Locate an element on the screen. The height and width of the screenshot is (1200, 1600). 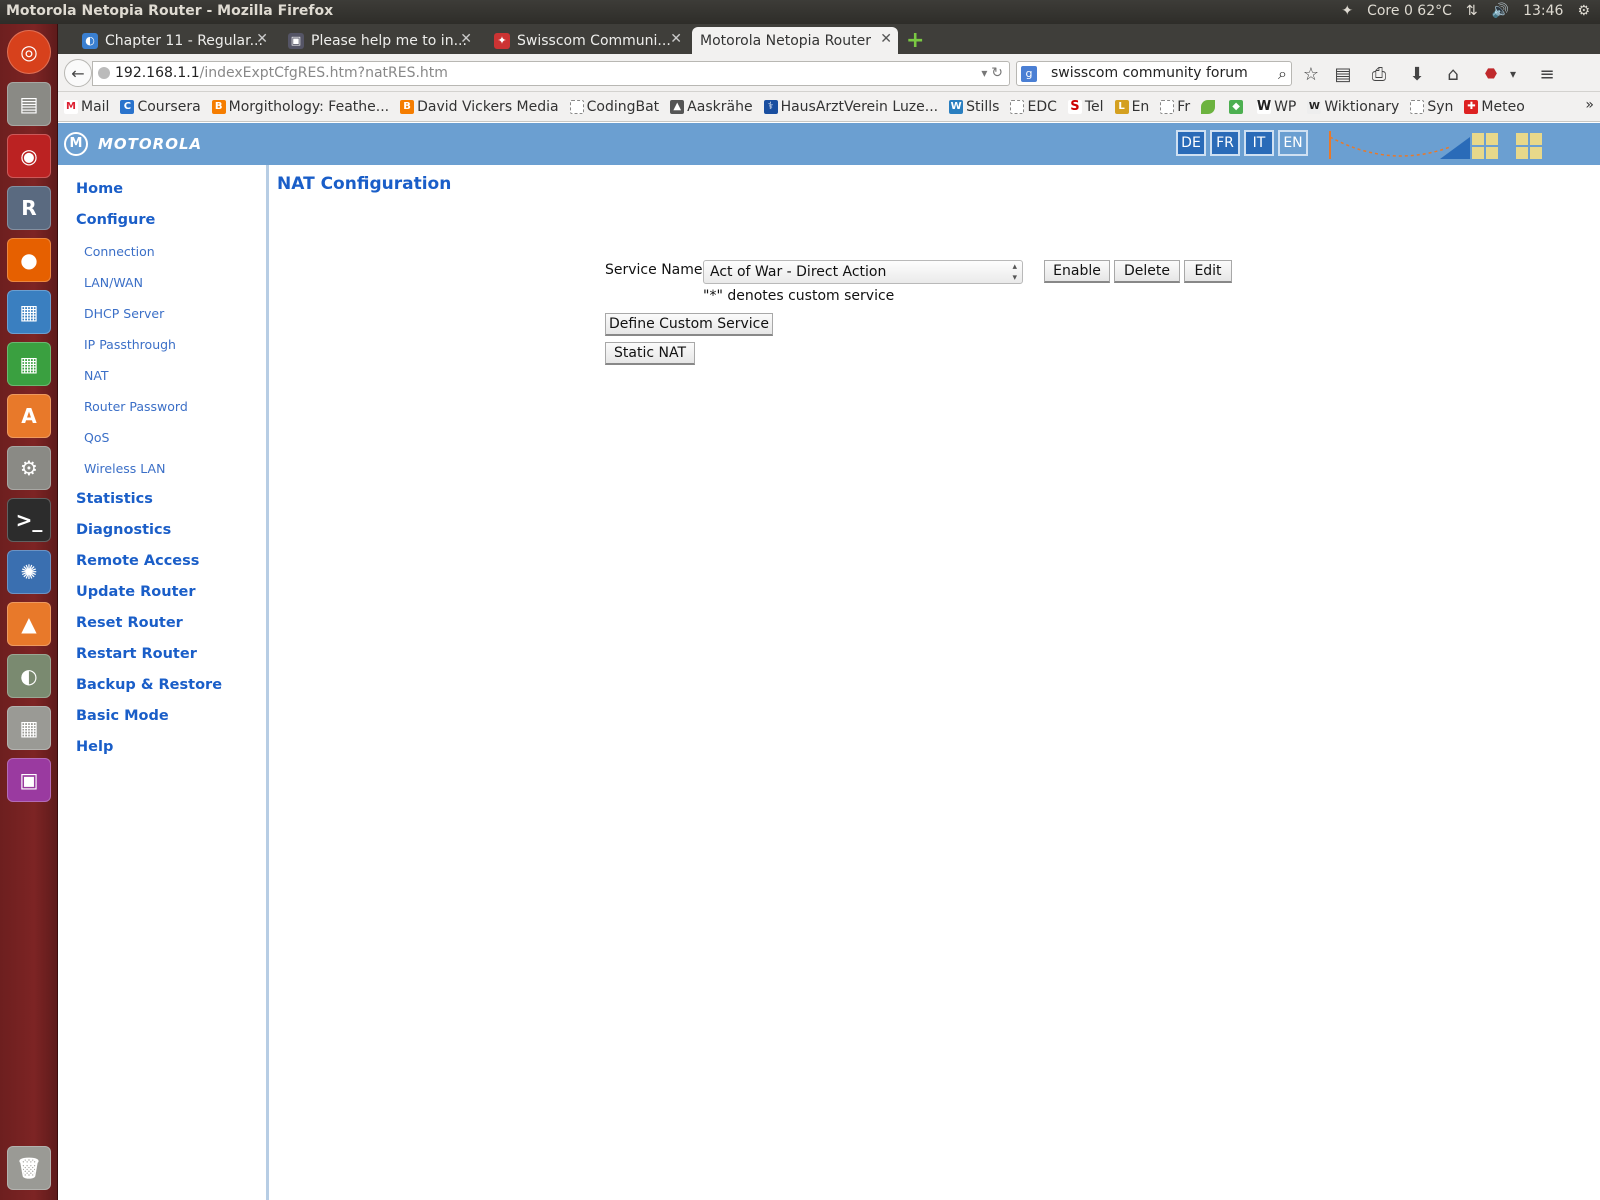
bookmark-en: L En is located at coordinates (1132, 106).